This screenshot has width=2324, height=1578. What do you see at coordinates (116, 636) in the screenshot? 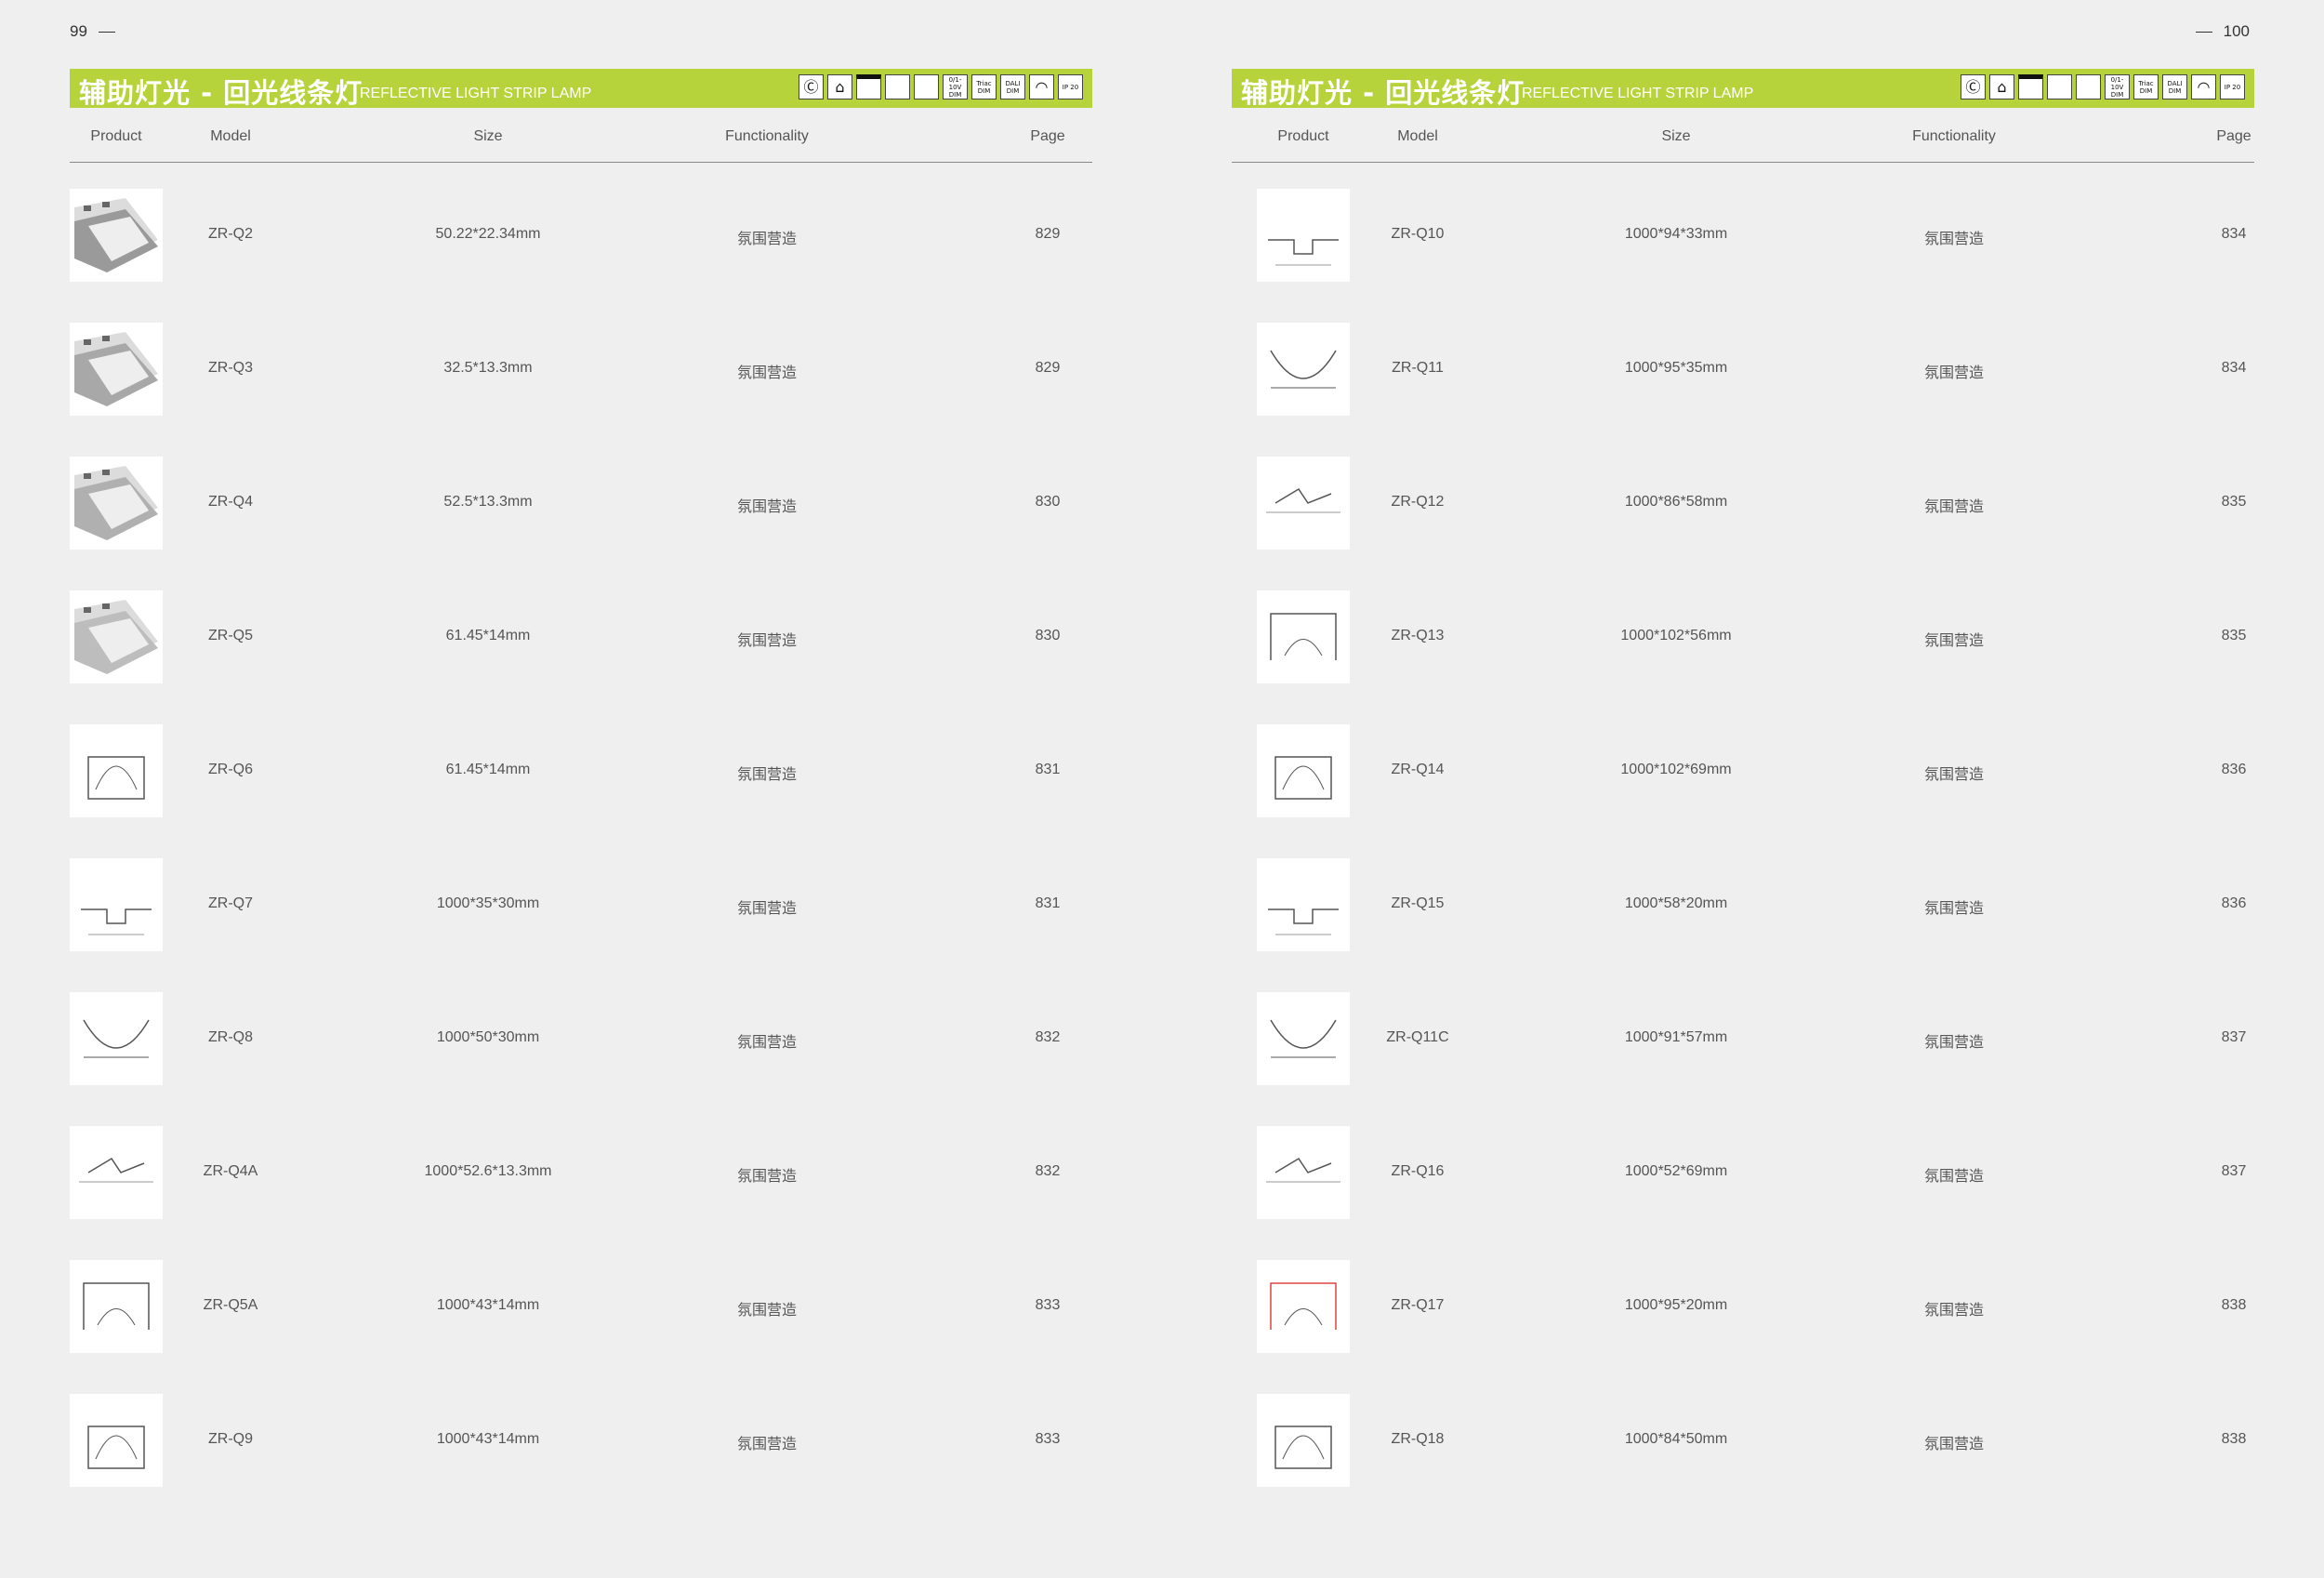
I see `product-photo` at bounding box center [116, 636].